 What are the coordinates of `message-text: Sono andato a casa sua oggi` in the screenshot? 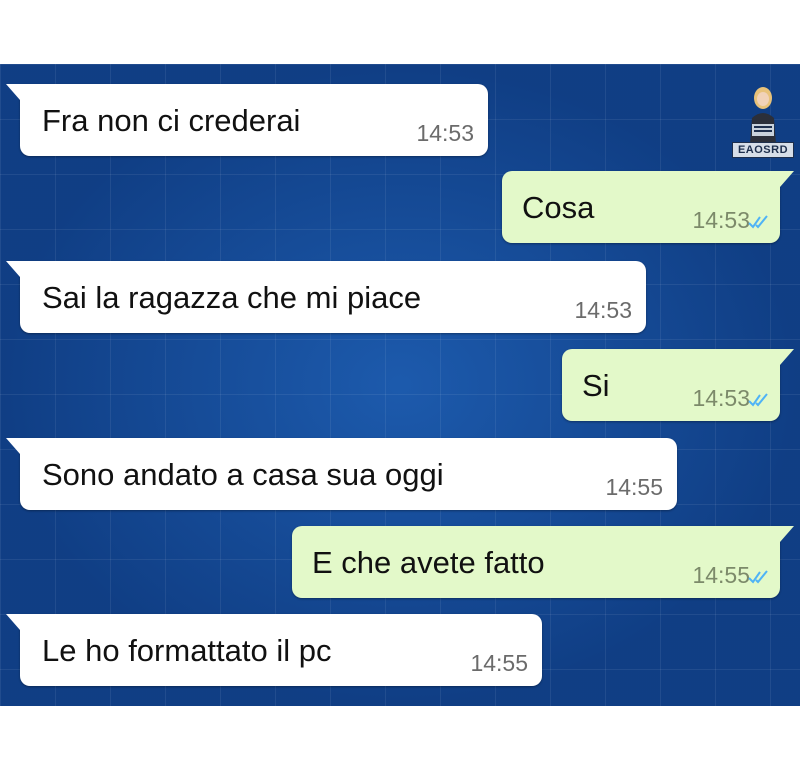 It's located at (243, 474).